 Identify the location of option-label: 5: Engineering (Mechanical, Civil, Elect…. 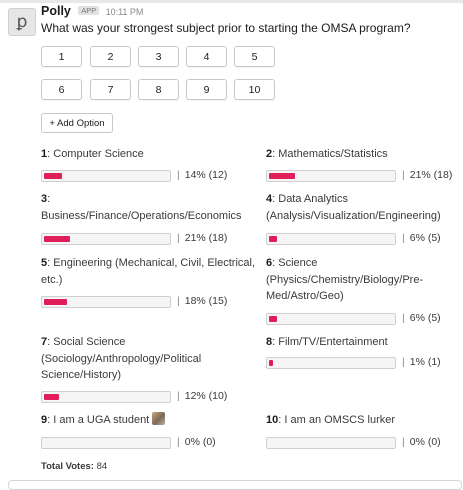
(148, 271).